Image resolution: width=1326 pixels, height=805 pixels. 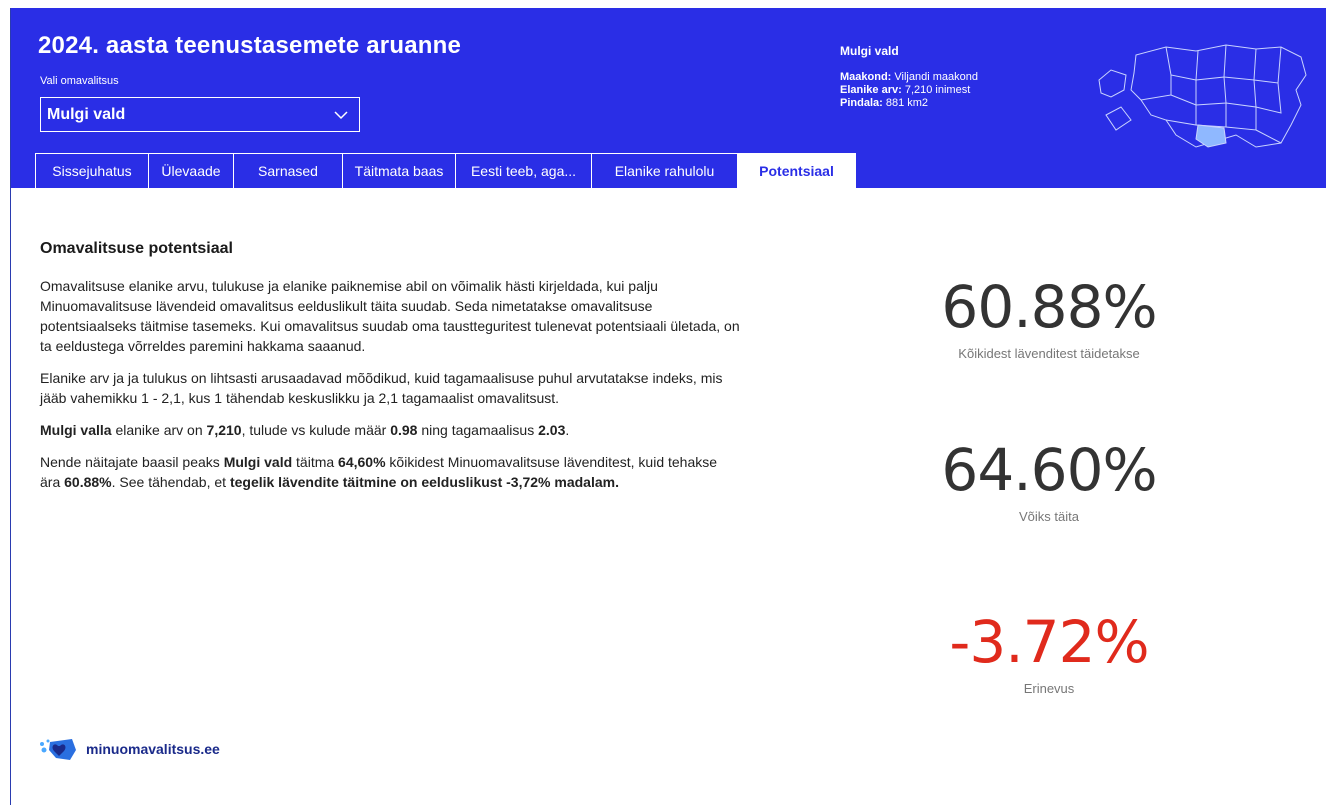 What do you see at coordinates (871, 90) in the screenshot?
I see `population-label: Elanike arv:` at bounding box center [871, 90].